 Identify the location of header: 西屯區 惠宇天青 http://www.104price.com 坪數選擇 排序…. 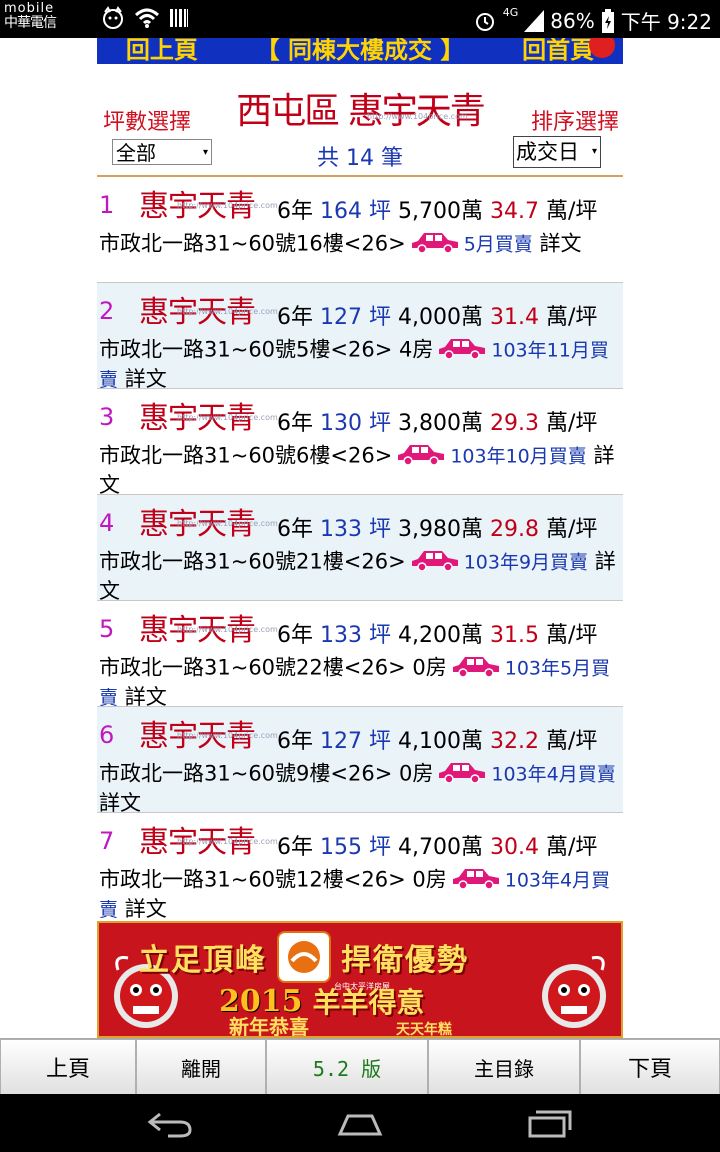
(360, 119).